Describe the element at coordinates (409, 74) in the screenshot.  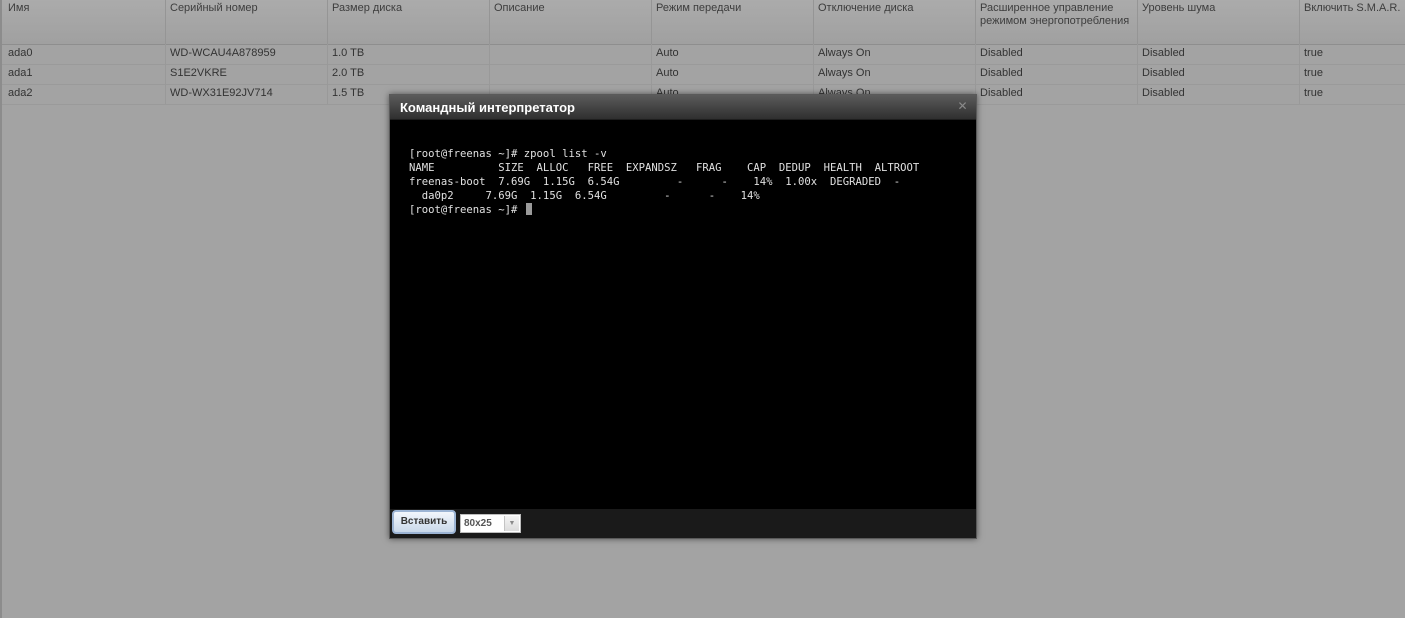
I see `cell-size: 2.0 TB` at that location.